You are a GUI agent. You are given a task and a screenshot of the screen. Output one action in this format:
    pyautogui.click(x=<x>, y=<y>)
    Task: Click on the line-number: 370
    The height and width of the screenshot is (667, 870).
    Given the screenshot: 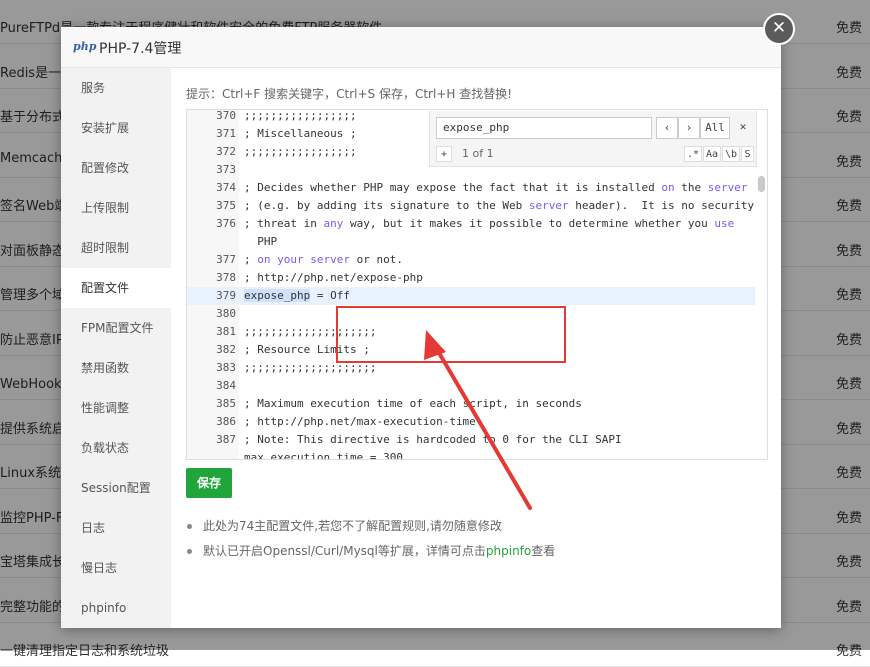 What is the action you would take?
    pyautogui.click(x=226, y=115)
    